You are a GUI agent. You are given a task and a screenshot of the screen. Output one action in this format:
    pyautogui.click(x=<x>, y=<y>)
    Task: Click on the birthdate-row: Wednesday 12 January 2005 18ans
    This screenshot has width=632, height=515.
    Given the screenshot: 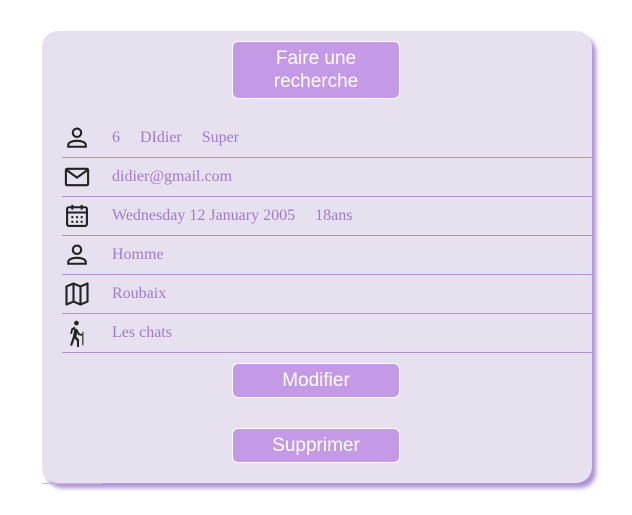 What is the action you would take?
    pyautogui.click(x=327, y=216)
    